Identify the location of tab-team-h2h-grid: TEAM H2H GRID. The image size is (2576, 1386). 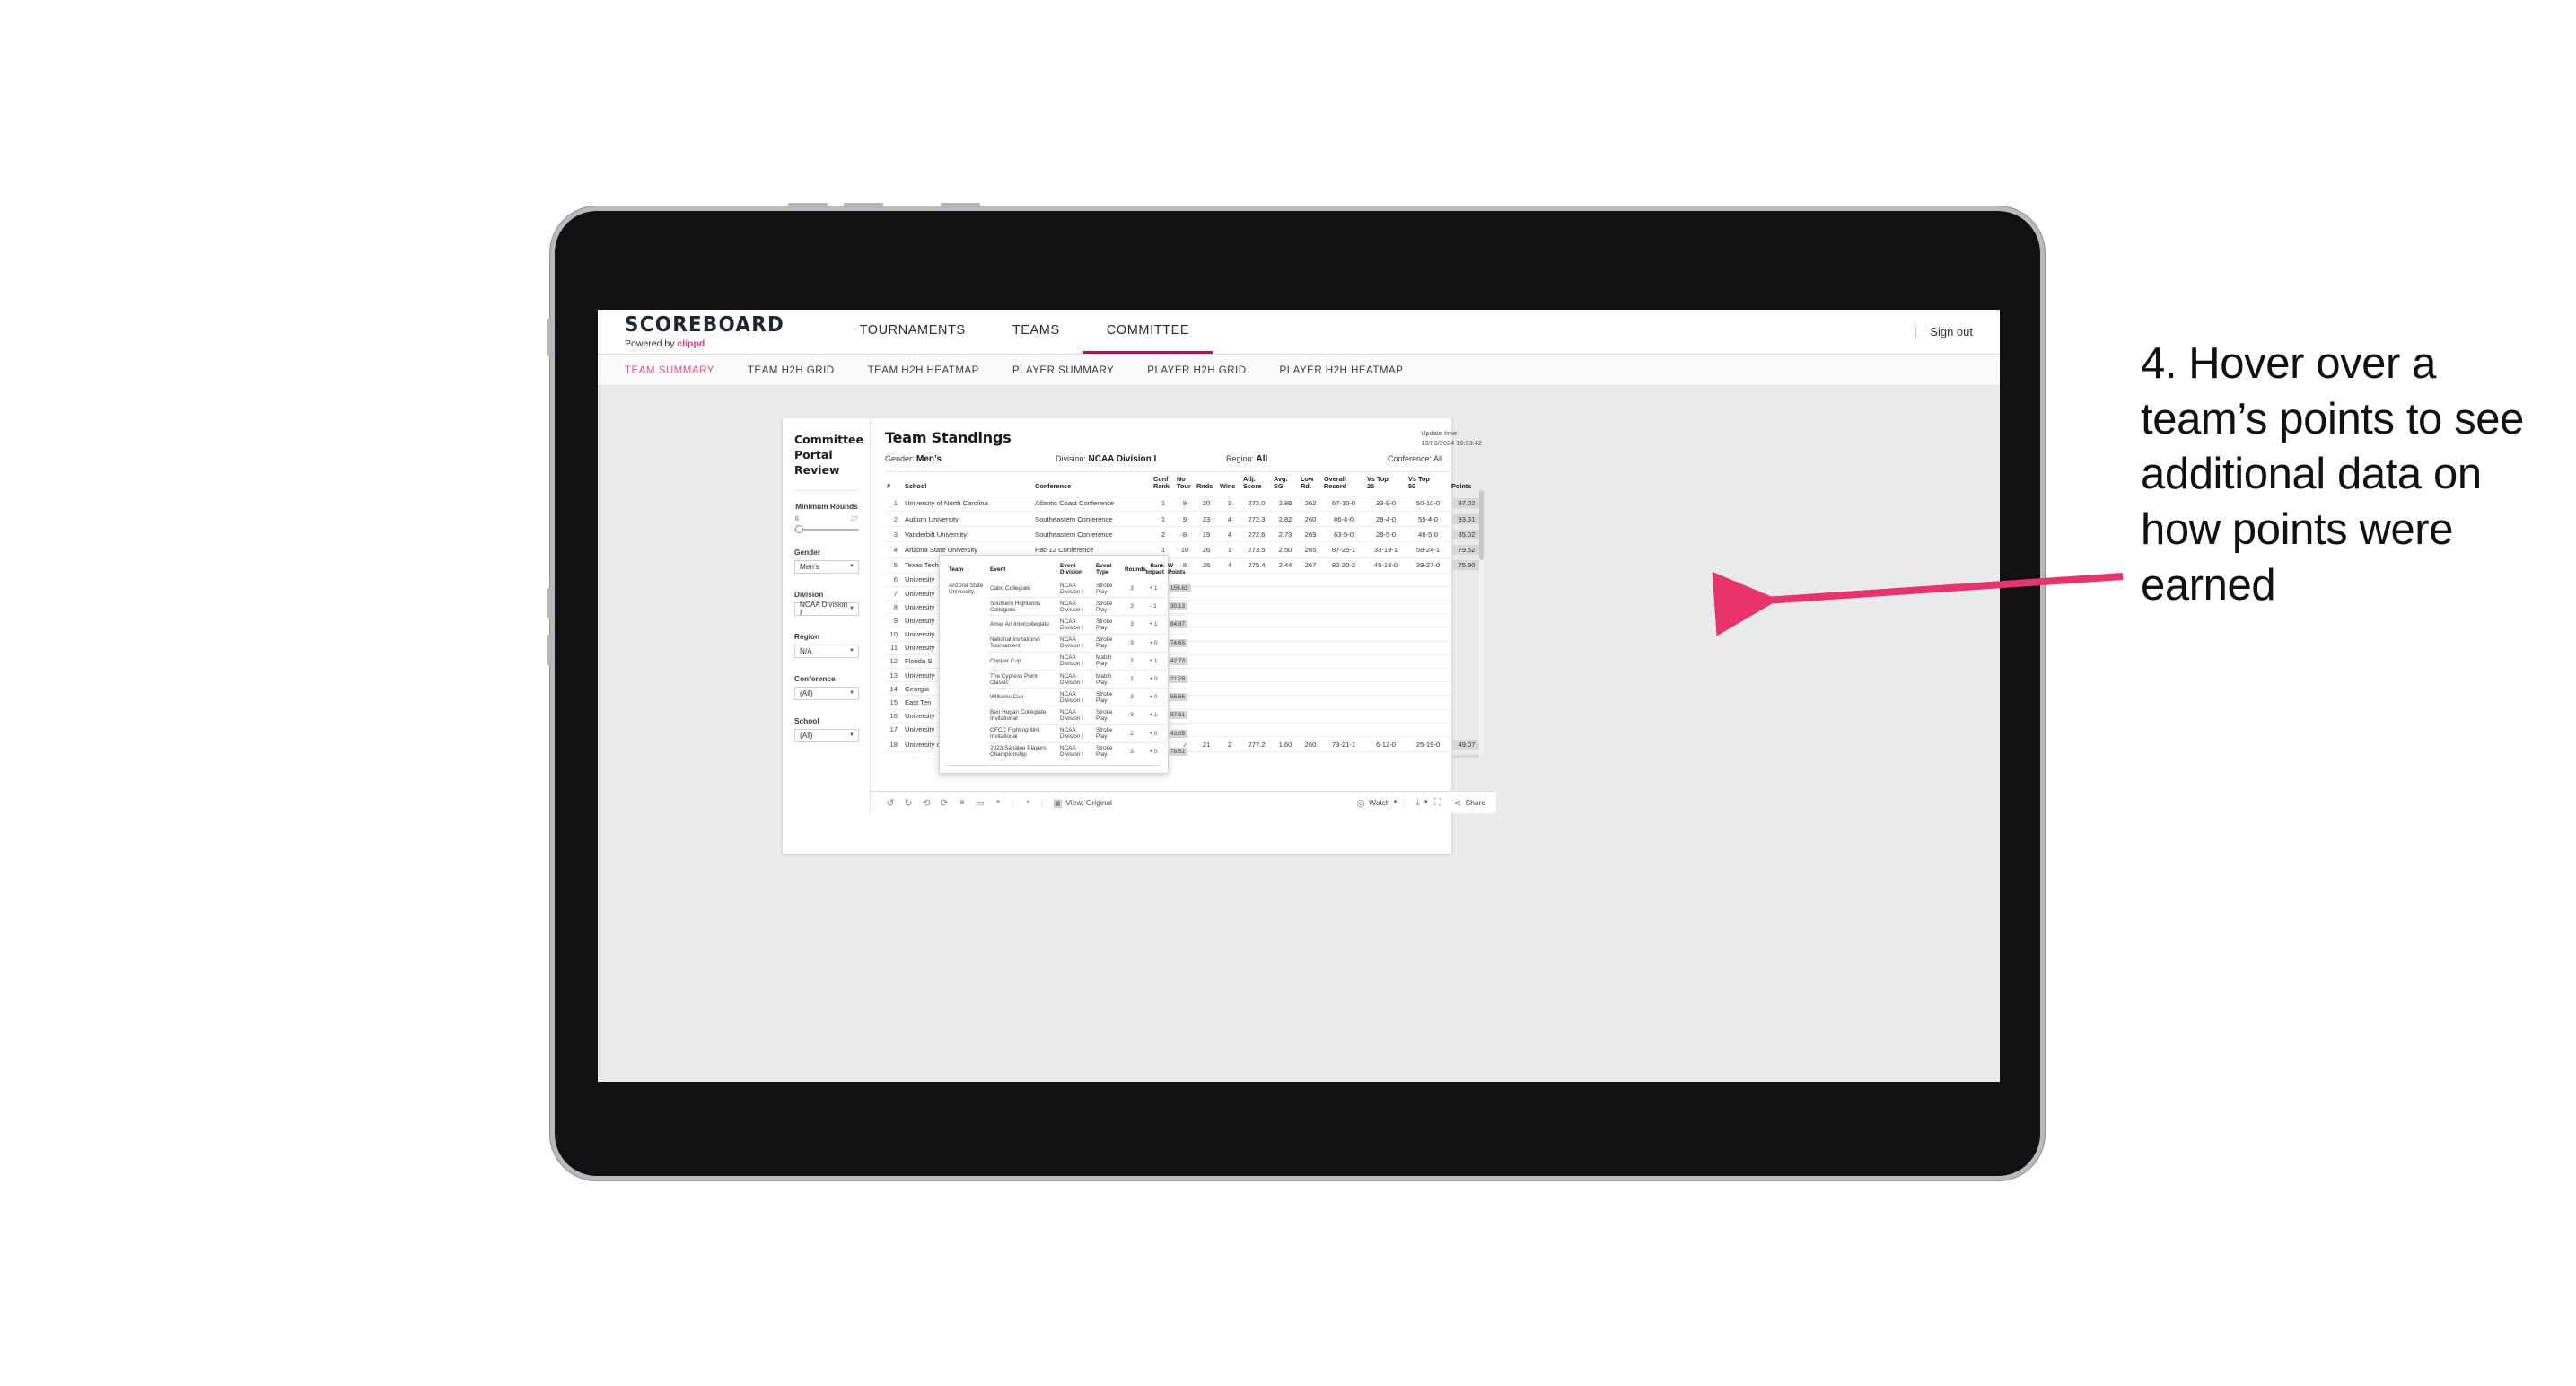
(799, 370).